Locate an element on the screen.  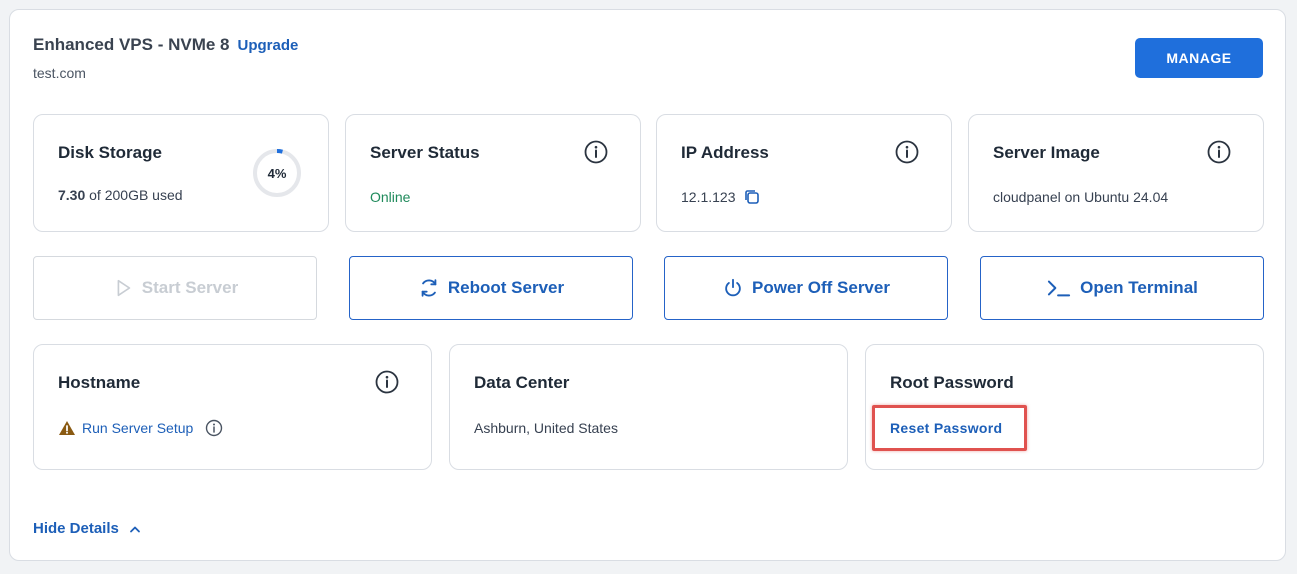
hide-details-toggle: Hide Details is located at coordinates (87, 528).